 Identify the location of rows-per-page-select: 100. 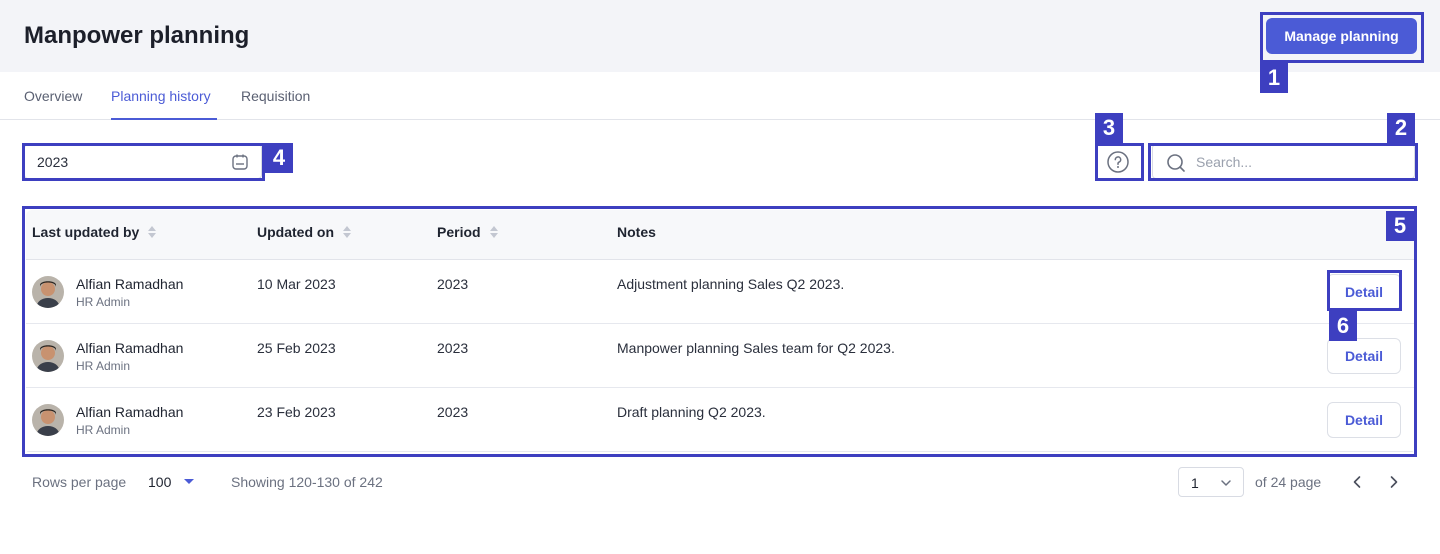
(159, 482).